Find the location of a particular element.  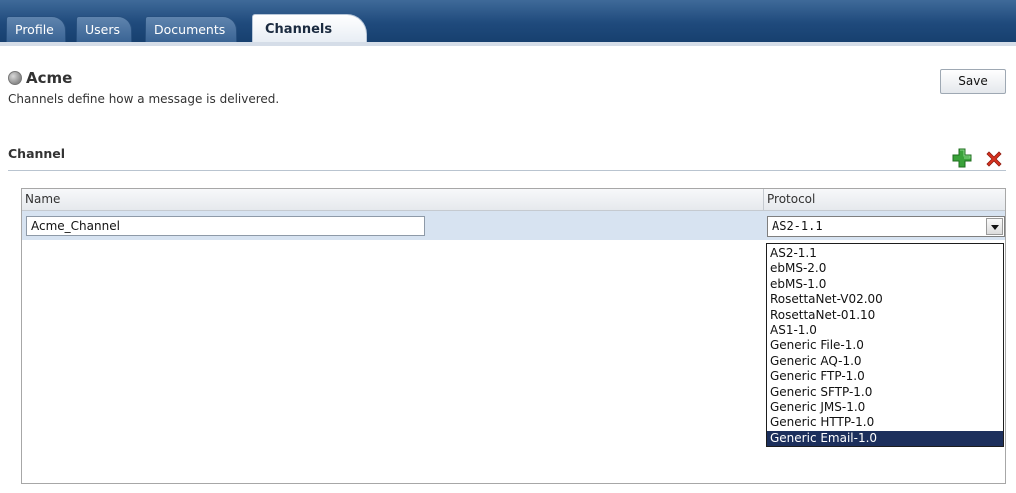

dropdown-option: Generic FTP-1.0 is located at coordinates (885, 376).